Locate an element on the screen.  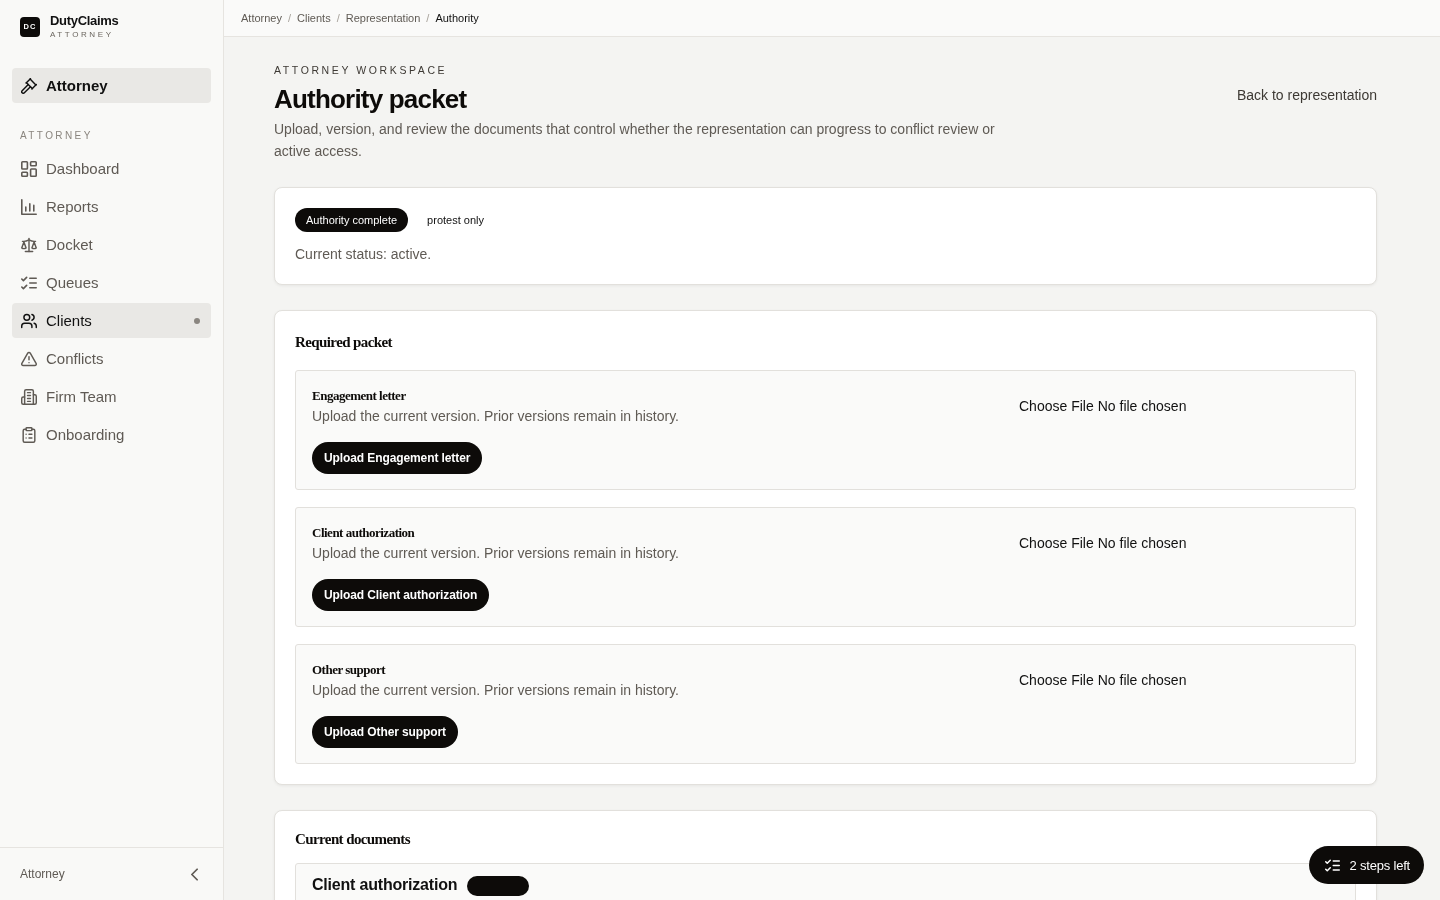
chevron-left-icon is located at coordinates (194, 874).